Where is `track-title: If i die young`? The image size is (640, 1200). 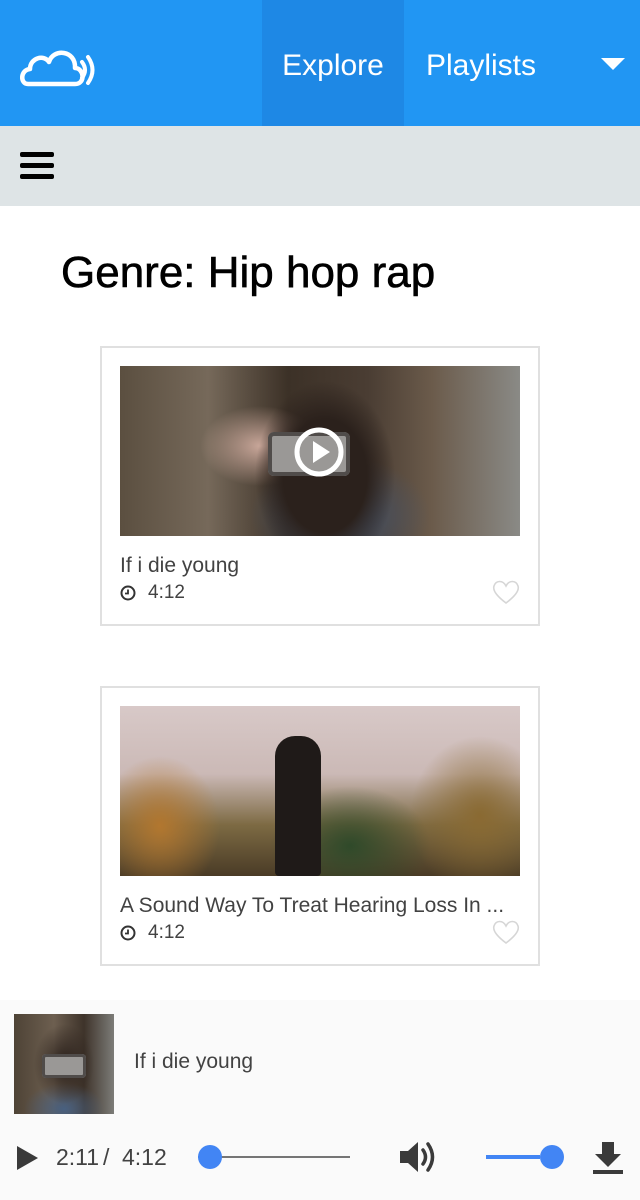
track-title: If i die young is located at coordinates (320, 566).